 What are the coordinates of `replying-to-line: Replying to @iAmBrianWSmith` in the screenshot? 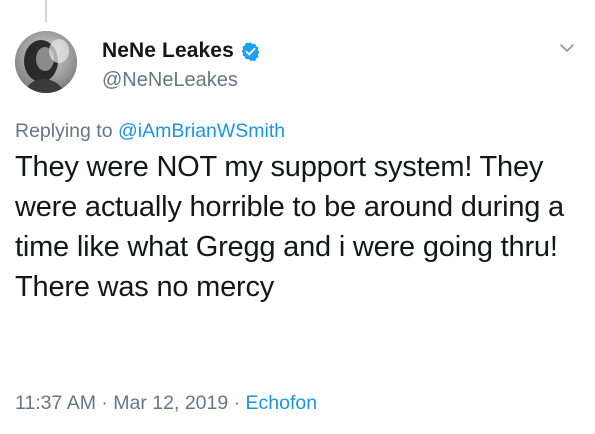 It's located at (150, 131).